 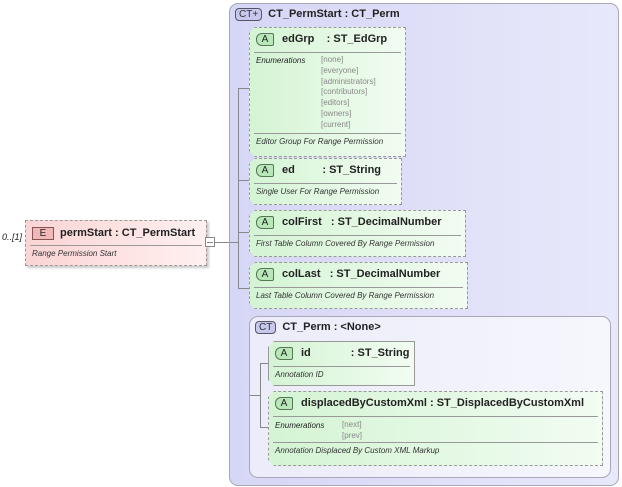 I want to click on ct-title: CT_PermStart : CT_Perm, so click(x=334, y=14).